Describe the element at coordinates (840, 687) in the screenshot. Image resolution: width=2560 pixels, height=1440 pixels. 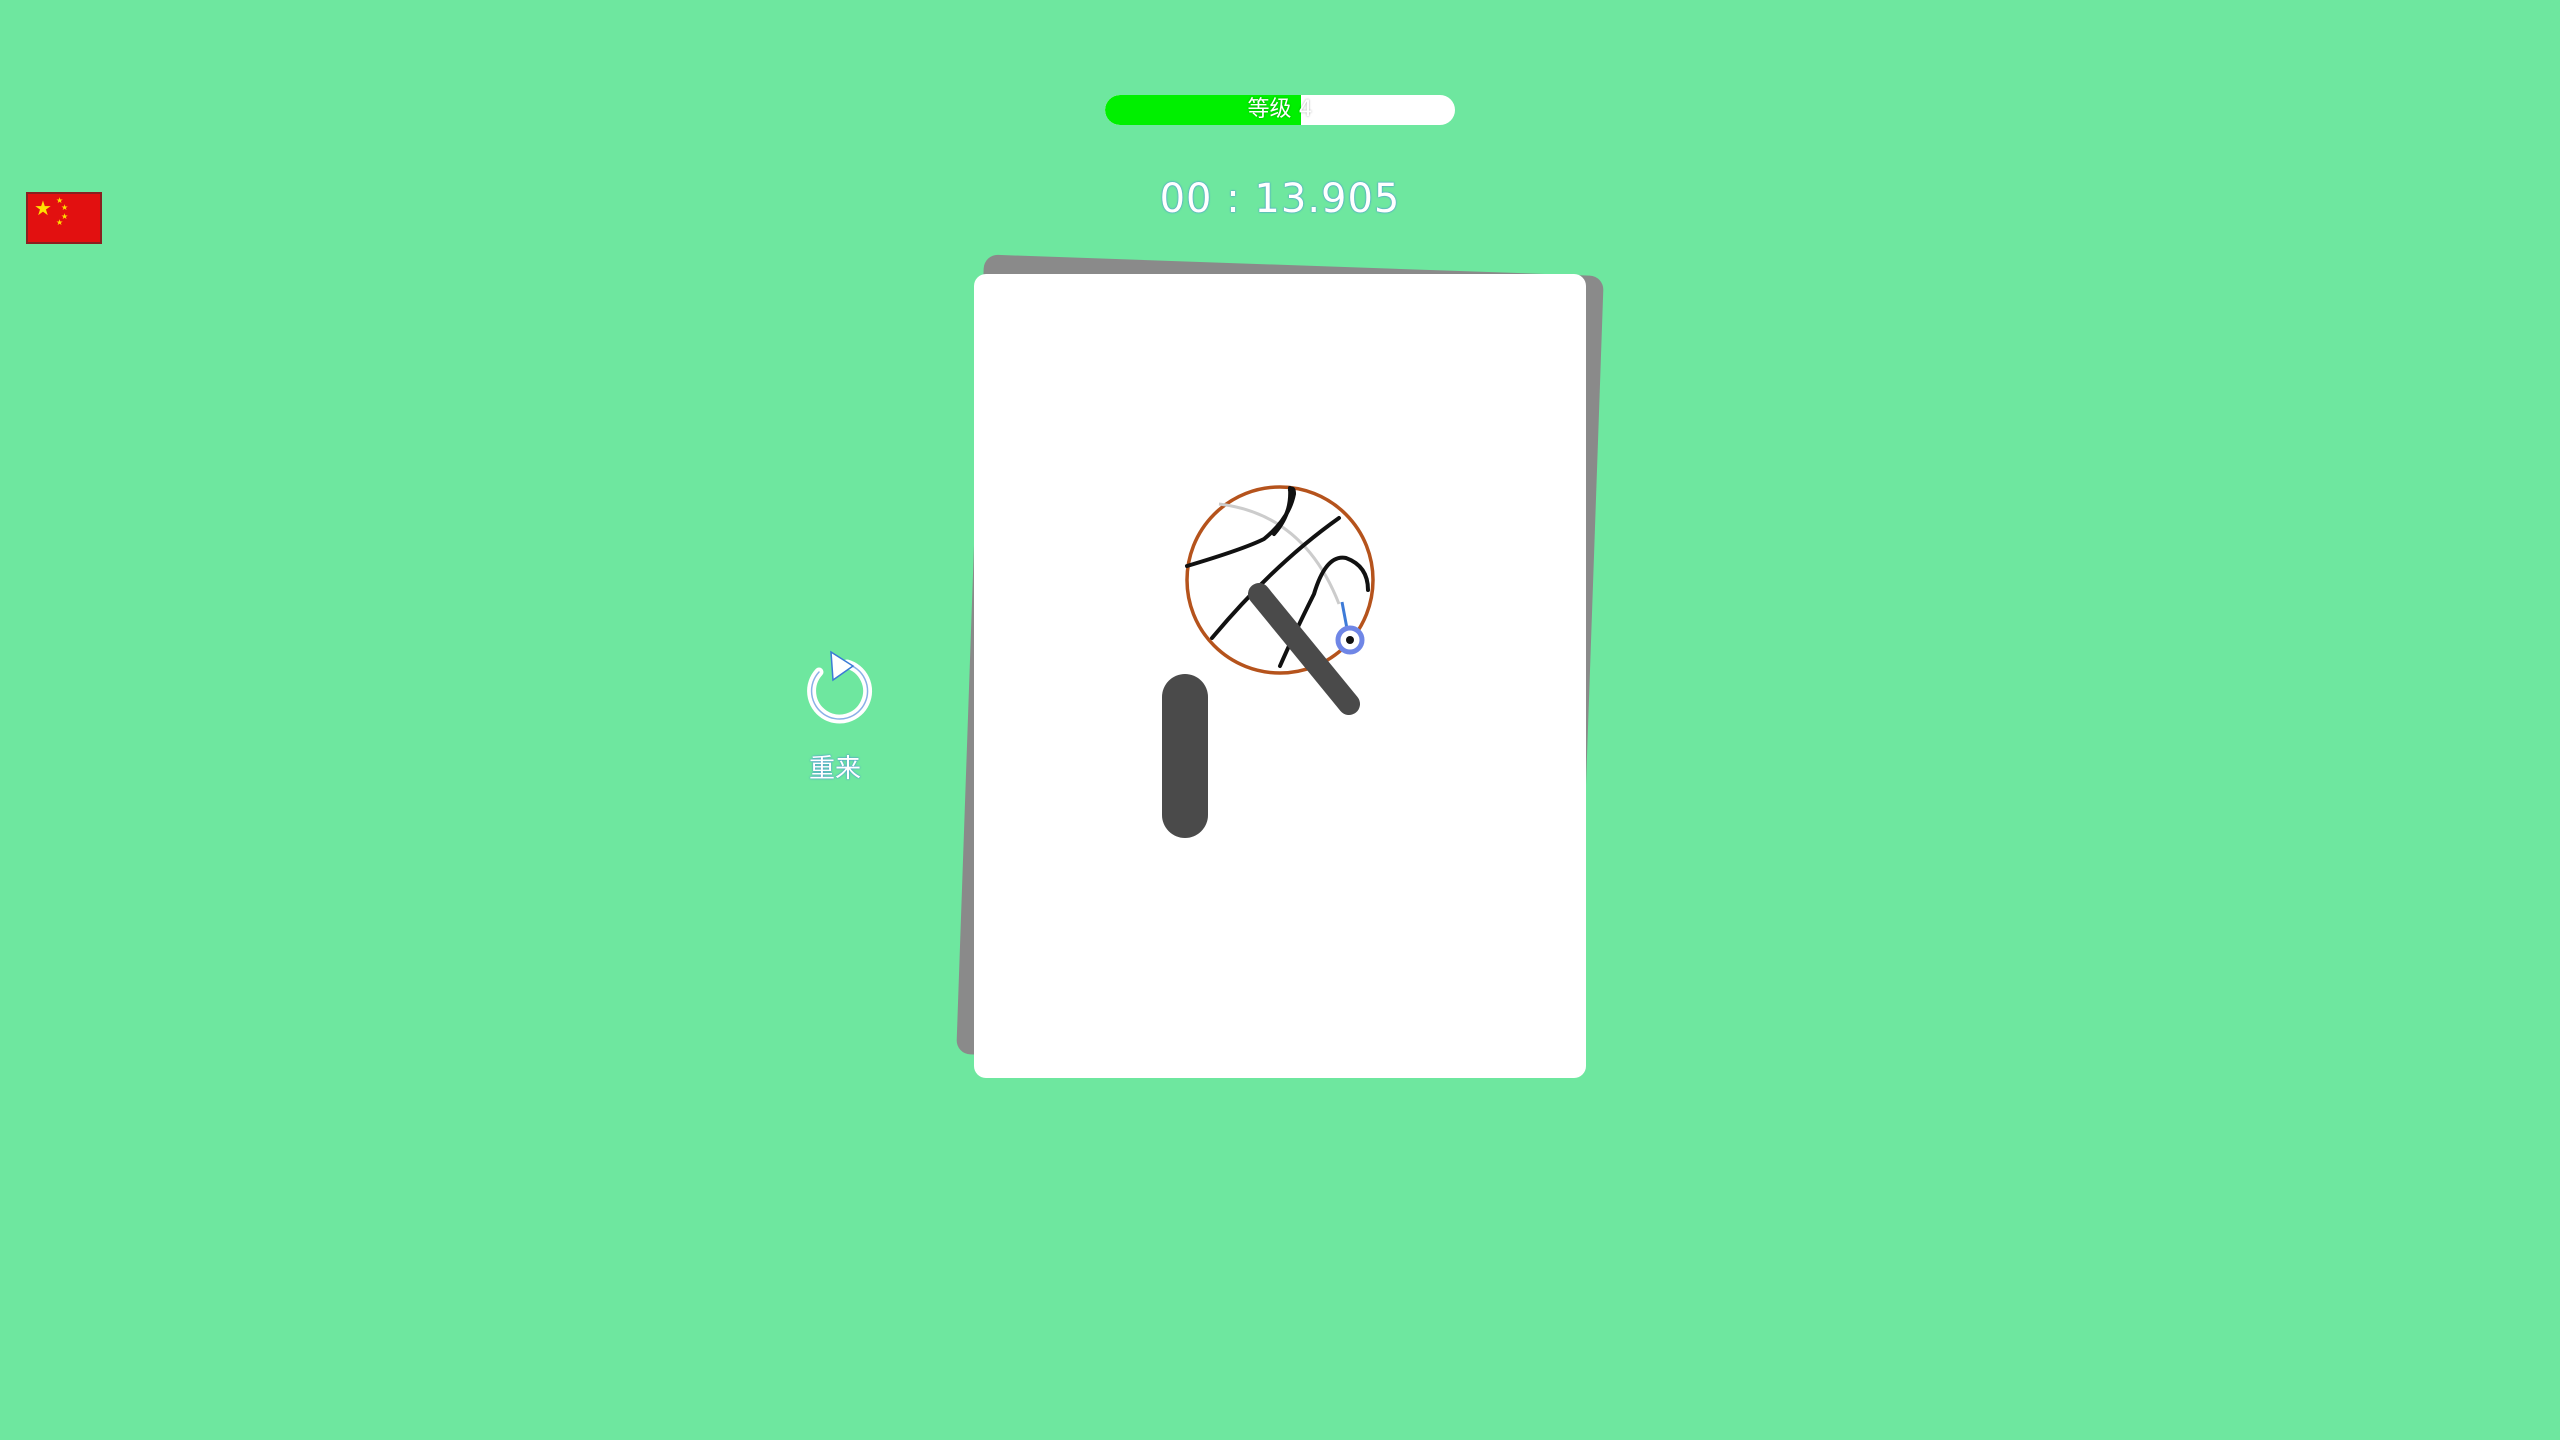
I see `restart-icon` at that location.